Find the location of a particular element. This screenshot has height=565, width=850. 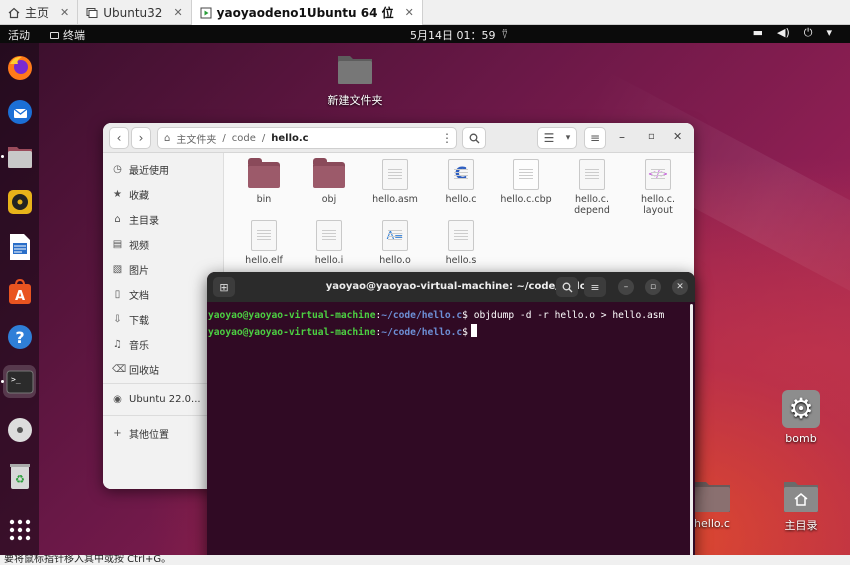

terminal-maximize-button: ▫ is located at coordinates (653, 287).